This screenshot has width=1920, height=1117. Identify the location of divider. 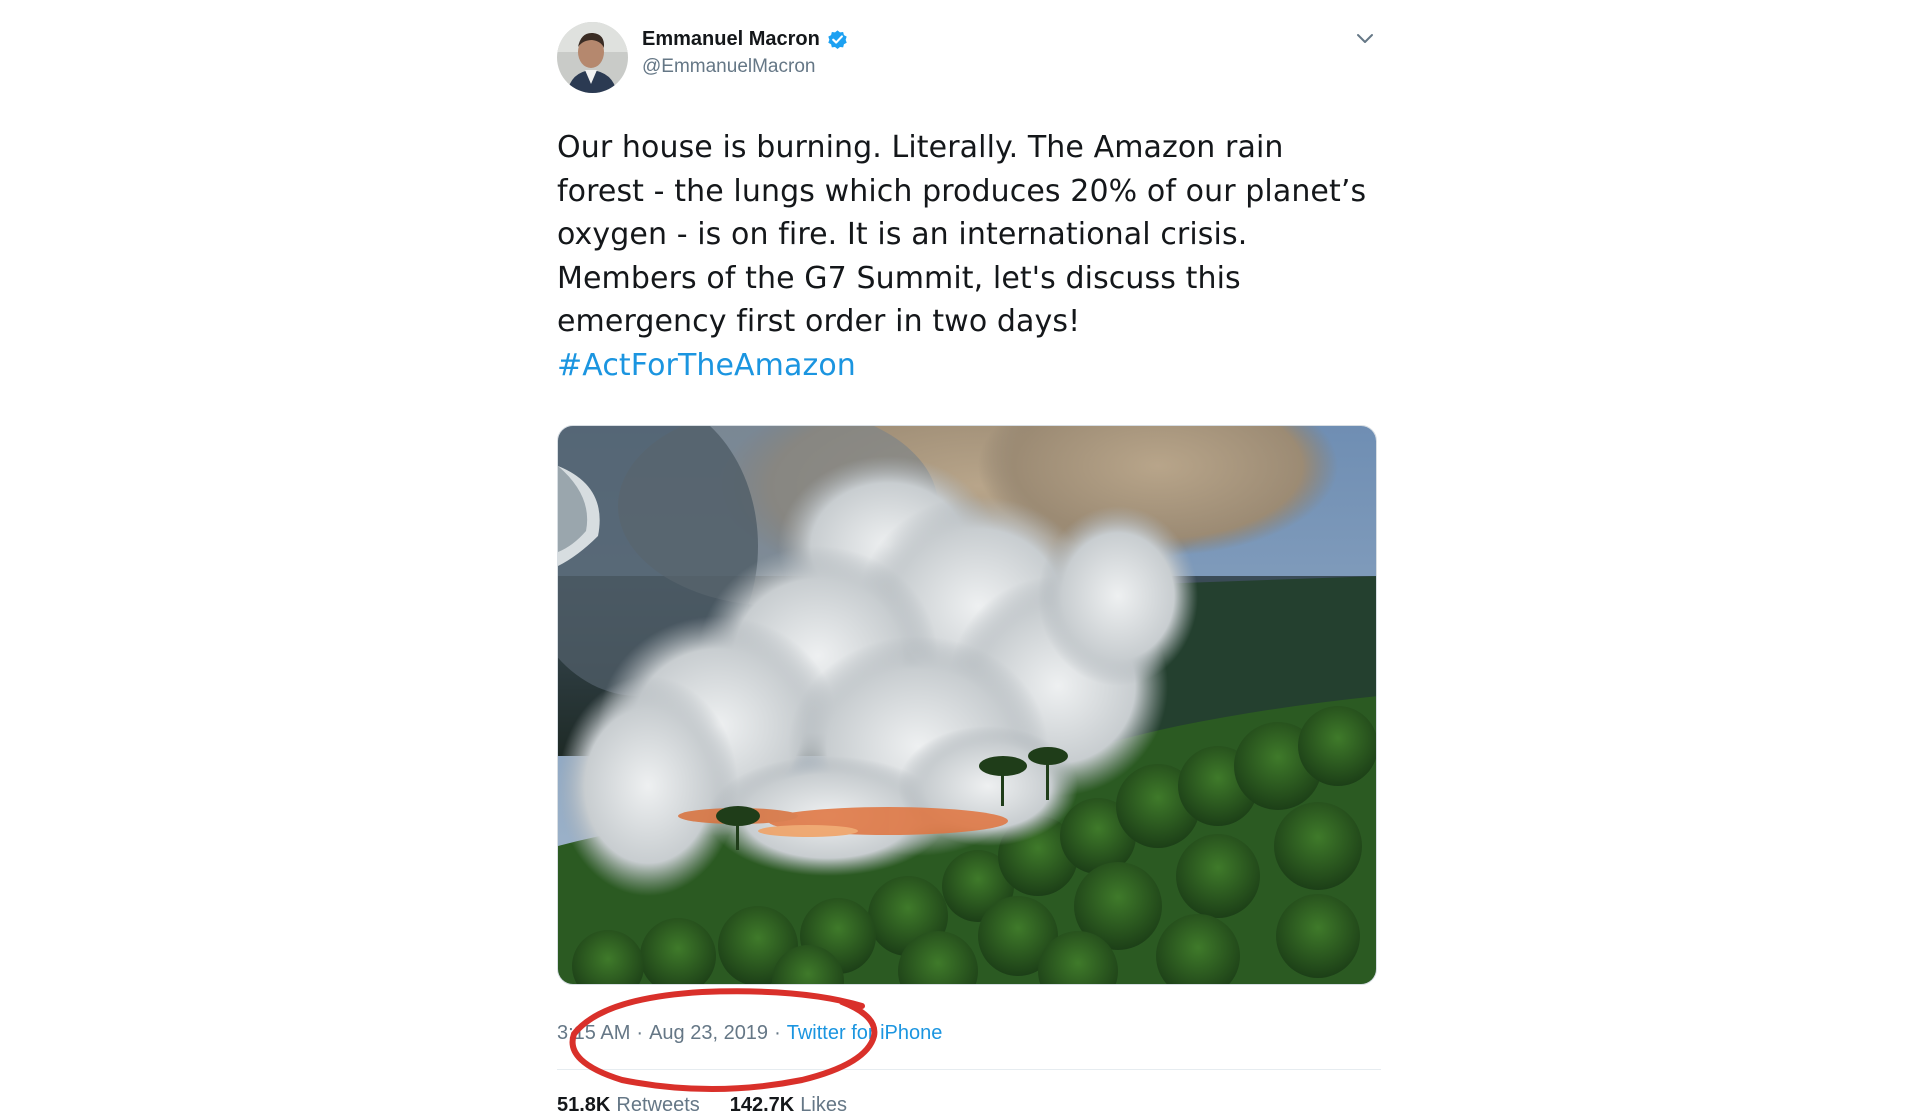
(969, 1069).